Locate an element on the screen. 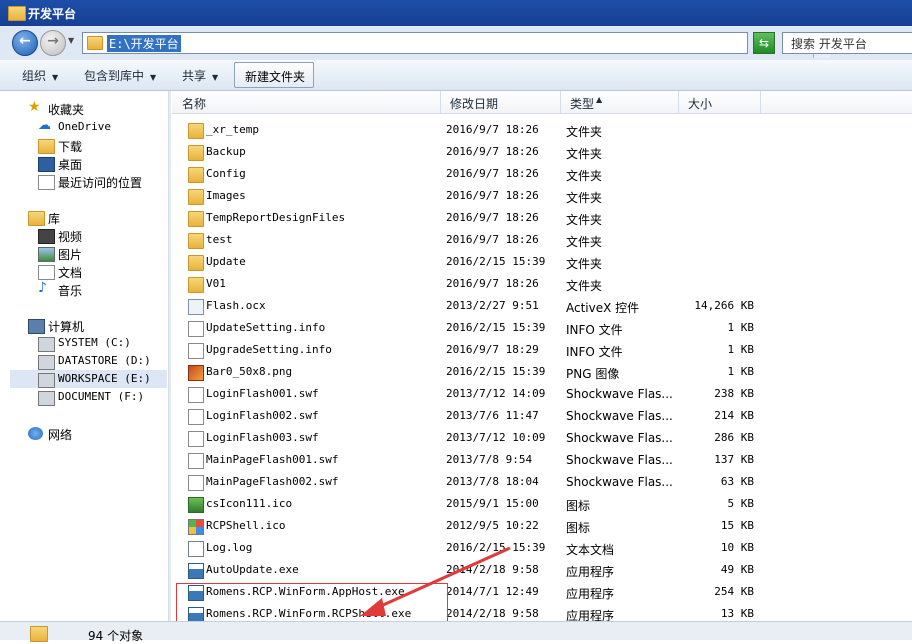  item-count: 94 个对象 is located at coordinates (116, 636).